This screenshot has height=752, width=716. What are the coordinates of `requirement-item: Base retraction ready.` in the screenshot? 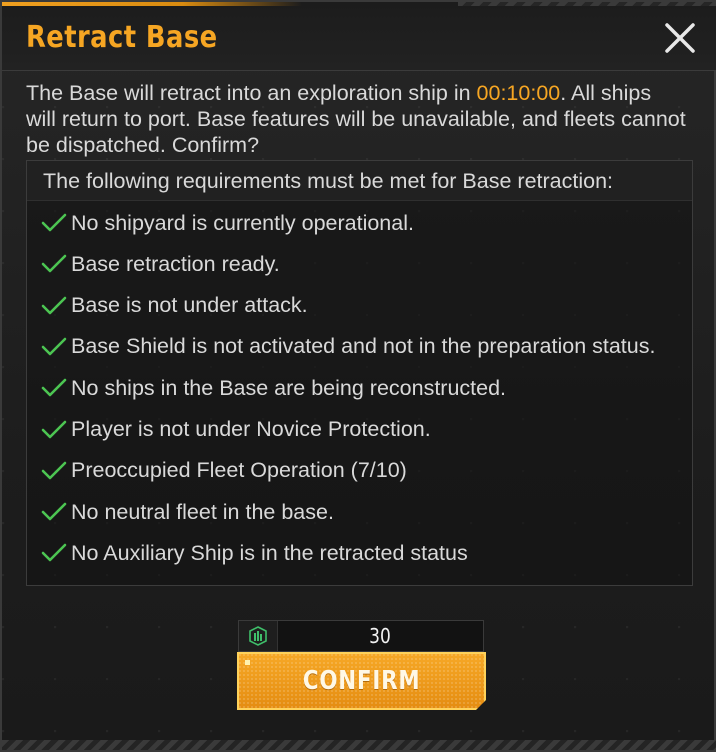 It's located at (160, 264).